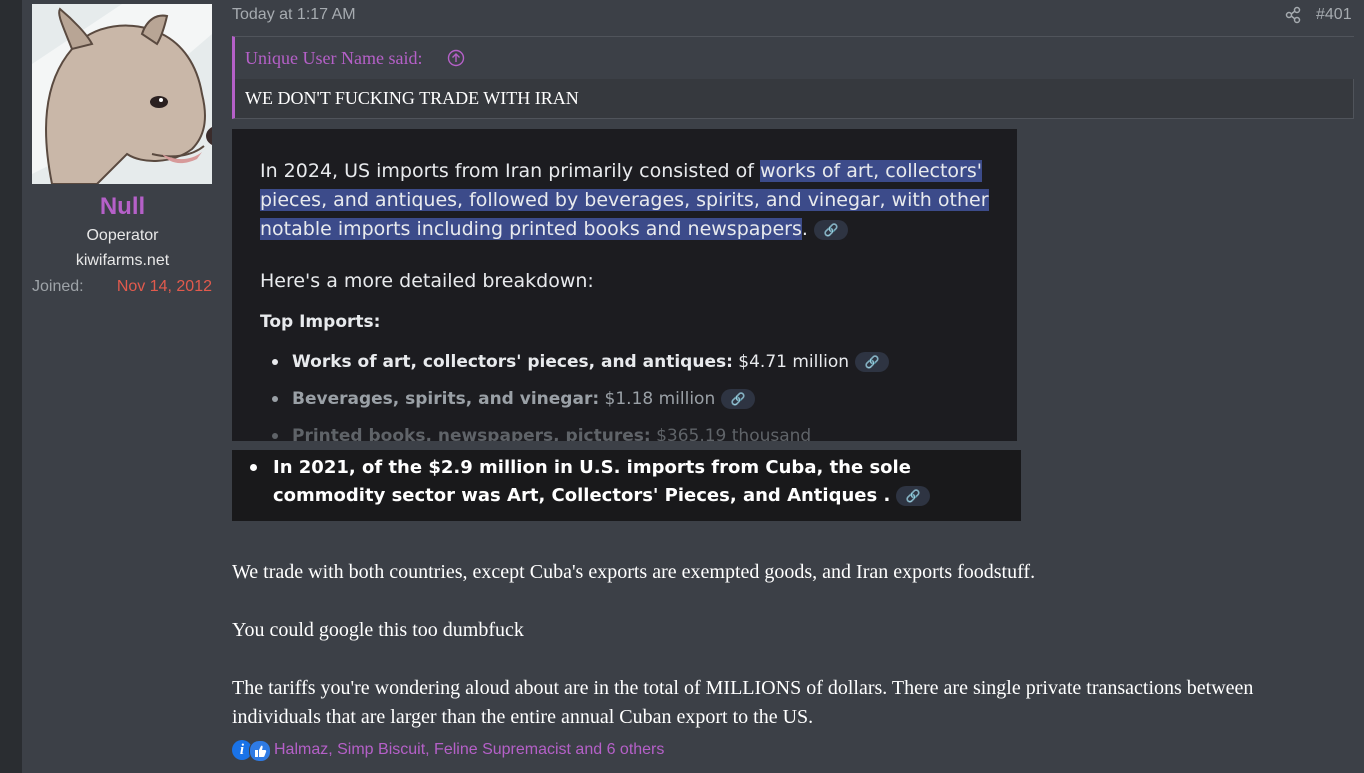 This screenshot has width=1364, height=773. What do you see at coordinates (804, 229) in the screenshot?
I see `intro-end: .` at bounding box center [804, 229].